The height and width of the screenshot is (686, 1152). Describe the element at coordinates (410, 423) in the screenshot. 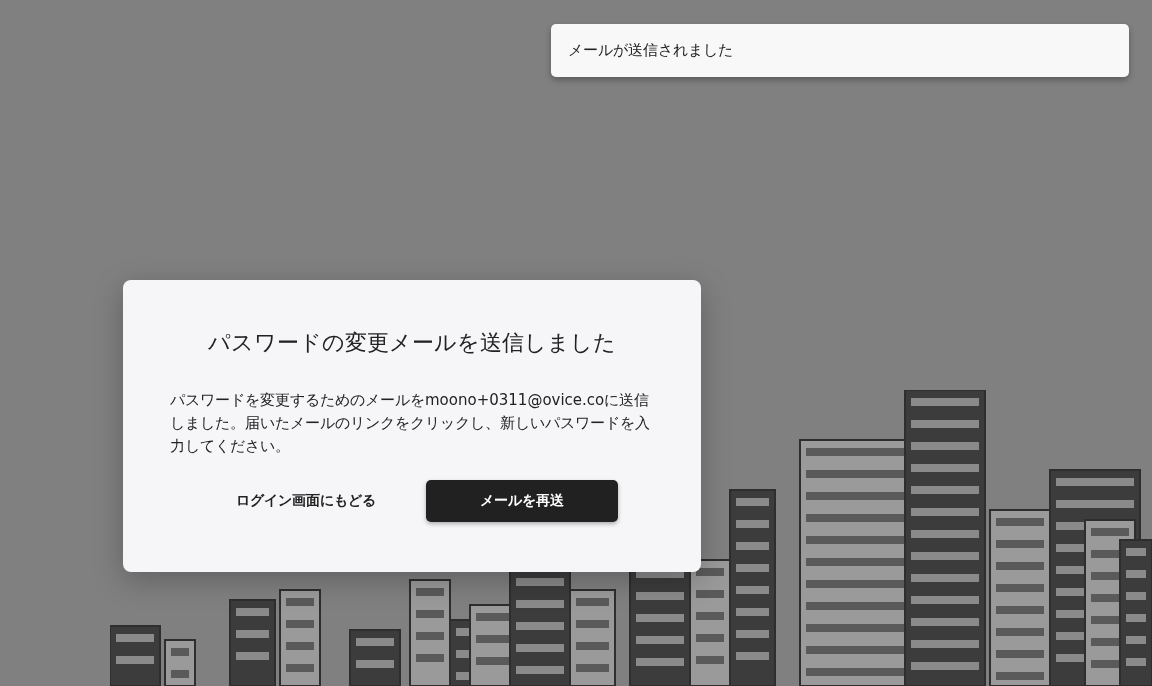

I see `dialog-message: パスワードを変更するためのメールをmoono+0311@ovice.coに送信しました。届いたメールのリンクをクリックし、新しいパスワードを入力してください。` at that location.